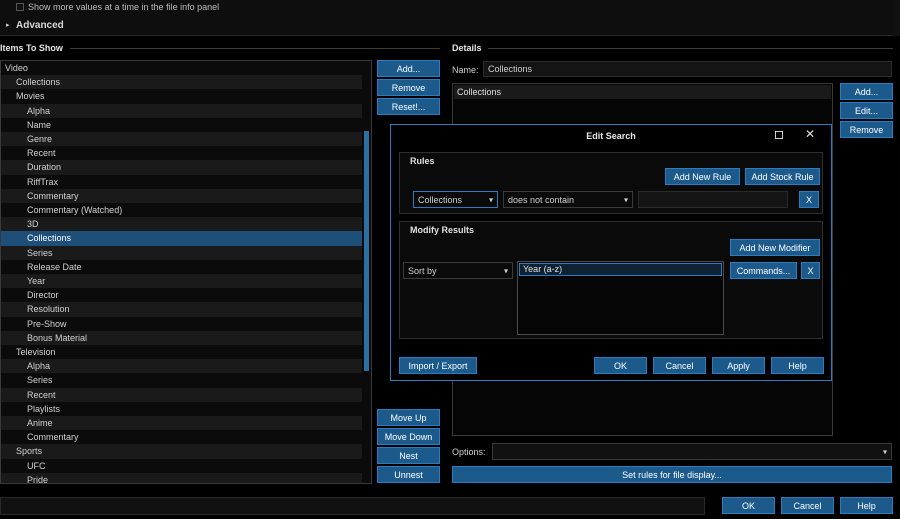  What do you see at coordinates (182, 139) in the screenshot?
I see `tree-item: Genre` at bounding box center [182, 139].